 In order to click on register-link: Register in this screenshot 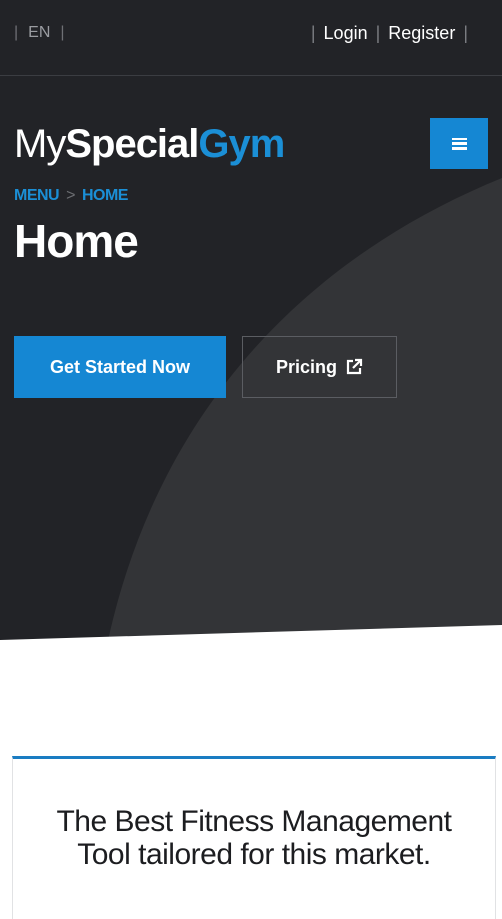, I will do `click(421, 33)`.